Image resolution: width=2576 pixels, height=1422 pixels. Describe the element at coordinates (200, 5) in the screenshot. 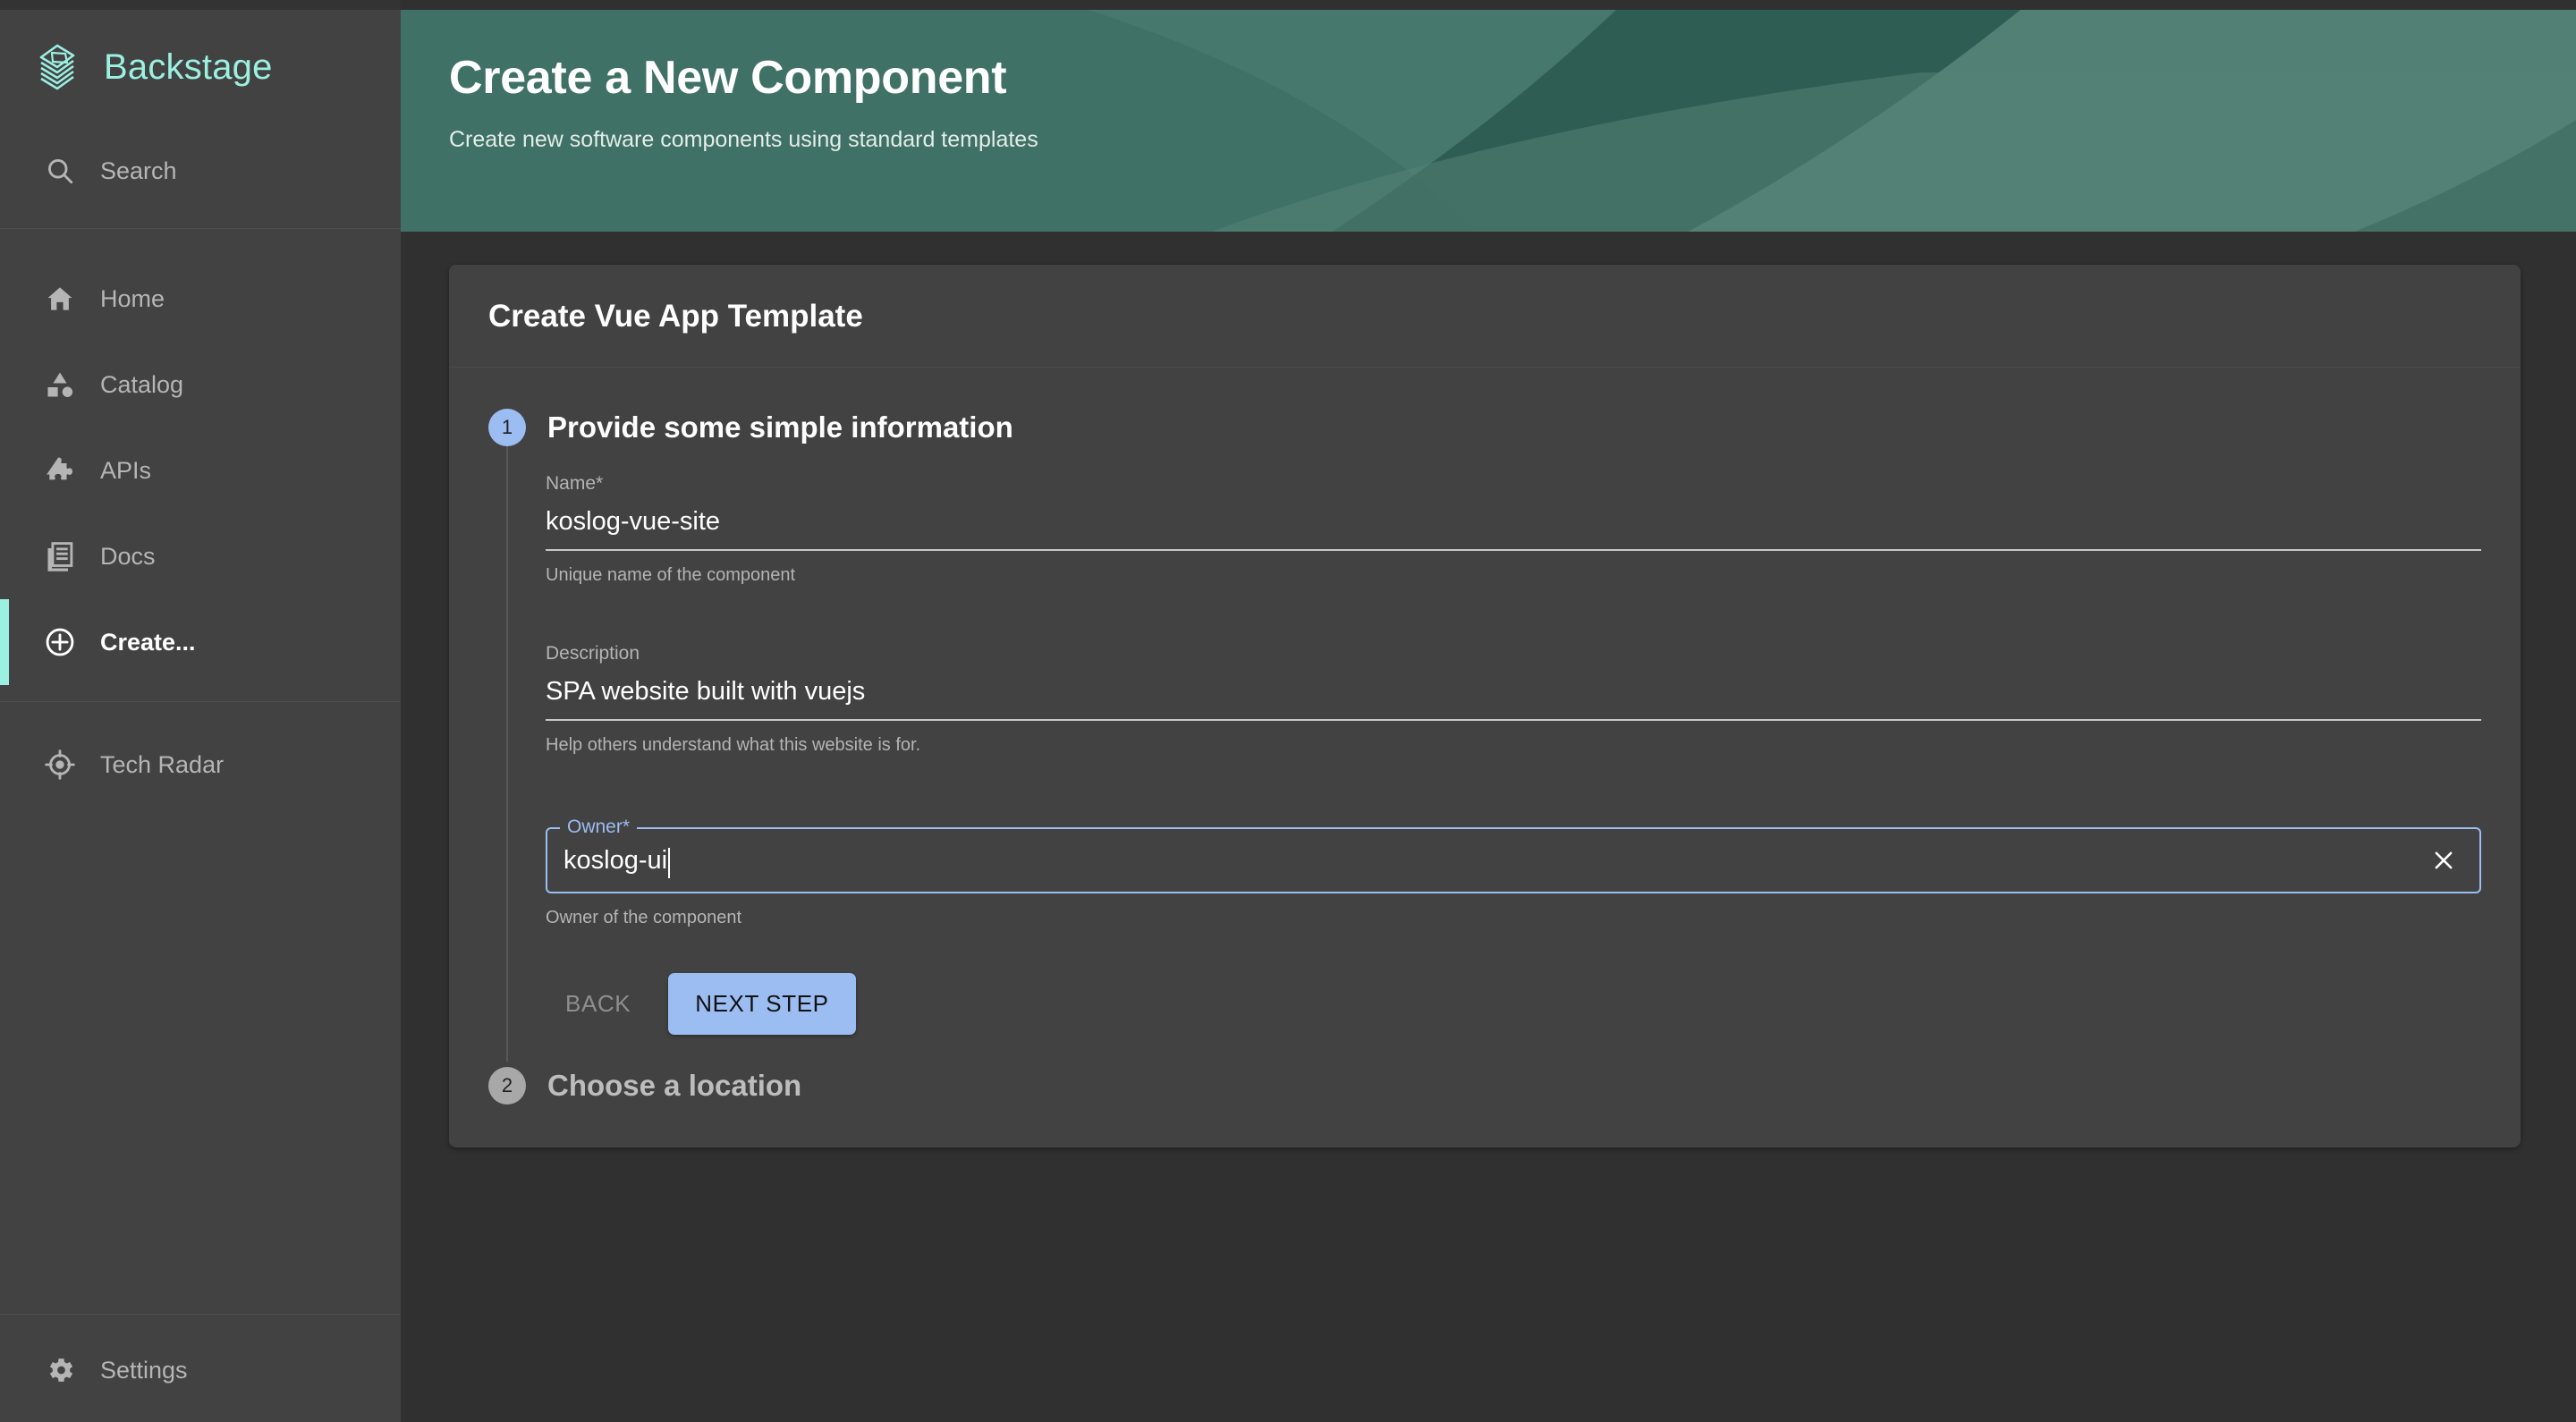

I see `window-top-strip` at that location.